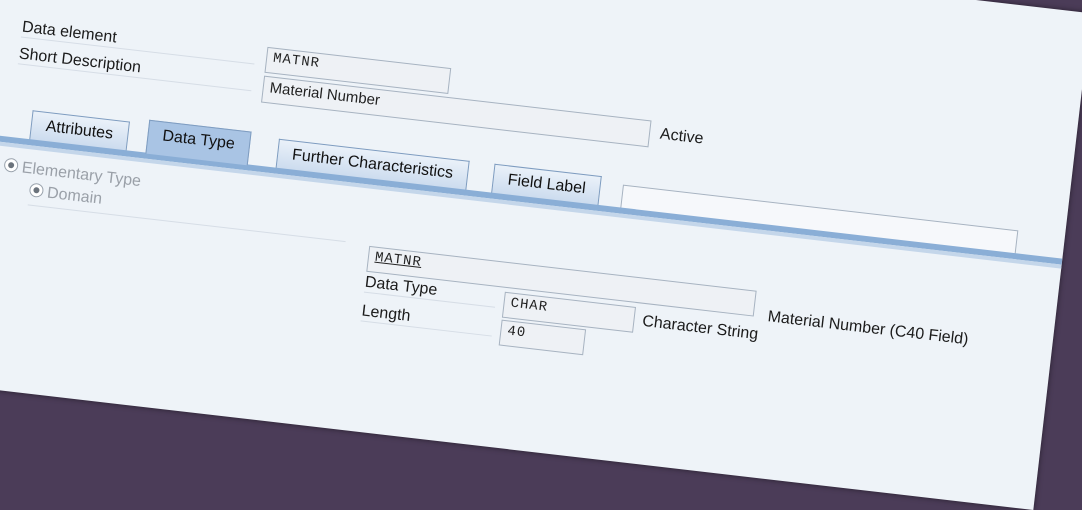 The width and height of the screenshot is (1082, 510). I want to click on length-label: Length, so click(427, 319).